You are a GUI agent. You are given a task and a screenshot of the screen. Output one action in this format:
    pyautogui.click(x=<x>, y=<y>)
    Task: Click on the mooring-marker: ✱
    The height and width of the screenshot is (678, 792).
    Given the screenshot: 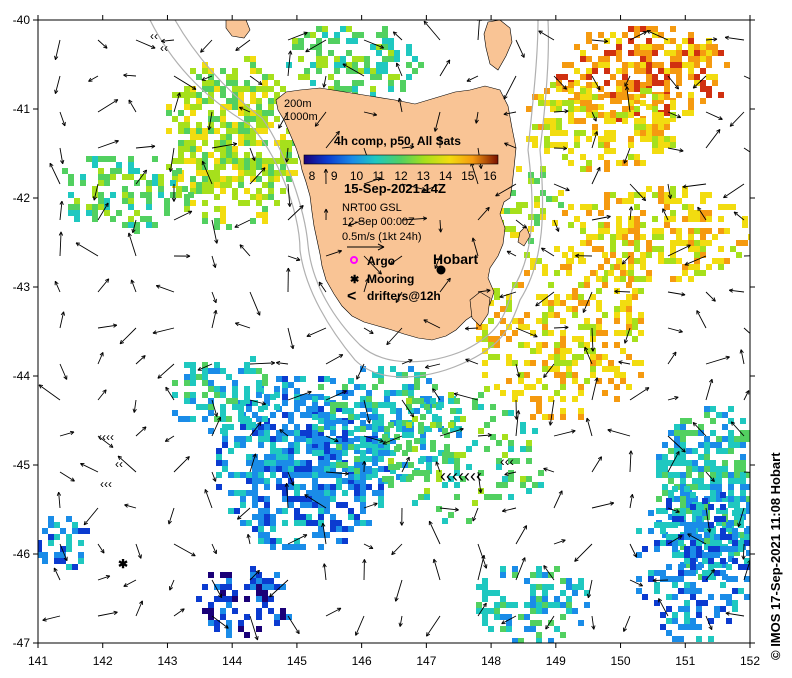 What is the action you would take?
    pyautogui.click(x=123, y=564)
    